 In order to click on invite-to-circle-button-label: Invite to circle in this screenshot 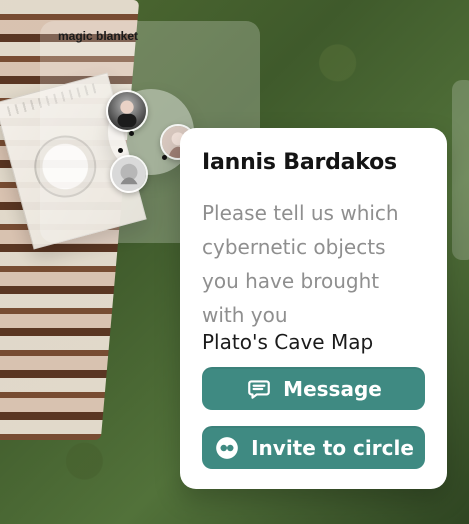, I will do `click(332, 447)`.